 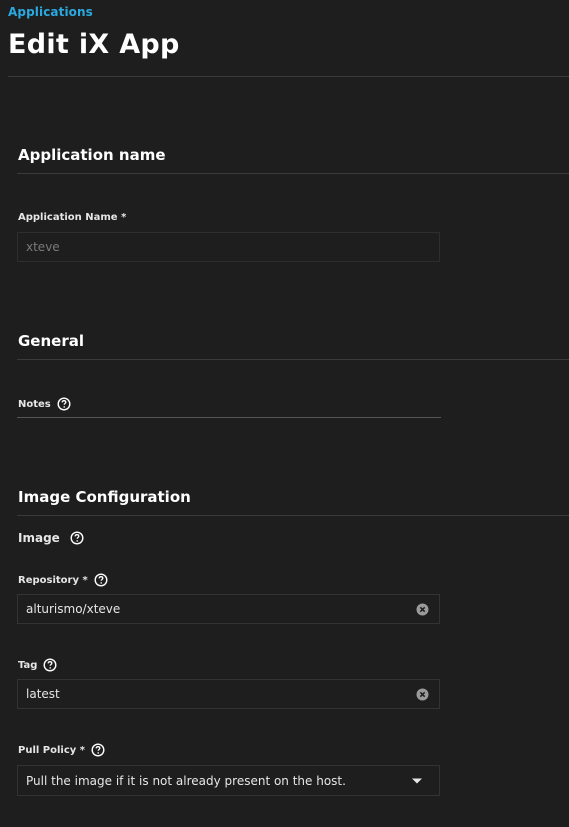 I want to click on tag-label-text: Tag, so click(x=28, y=665).